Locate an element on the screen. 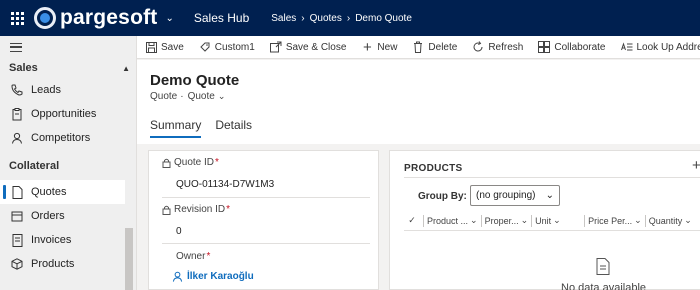 The height and width of the screenshot is (290, 700). custom1-button: Custom1 is located at coordinates (227, 47).